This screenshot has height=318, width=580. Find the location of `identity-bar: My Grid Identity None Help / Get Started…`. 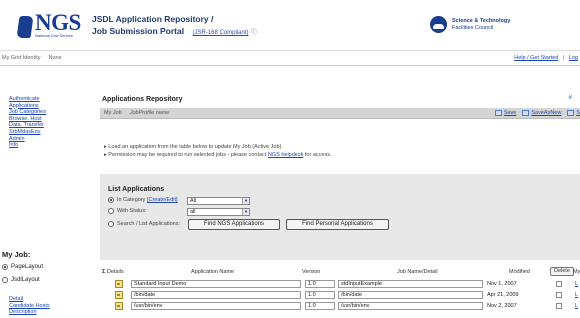

identity-bar: My Grid Identity None Help / Get Started… is located at coordinates (290, 58).